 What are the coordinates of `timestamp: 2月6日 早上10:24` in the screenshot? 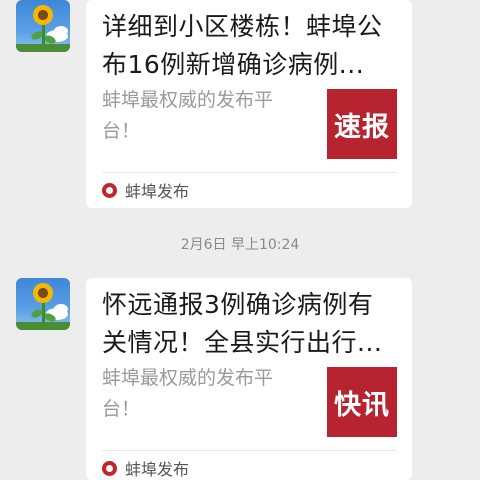 It's located at (240, 245).